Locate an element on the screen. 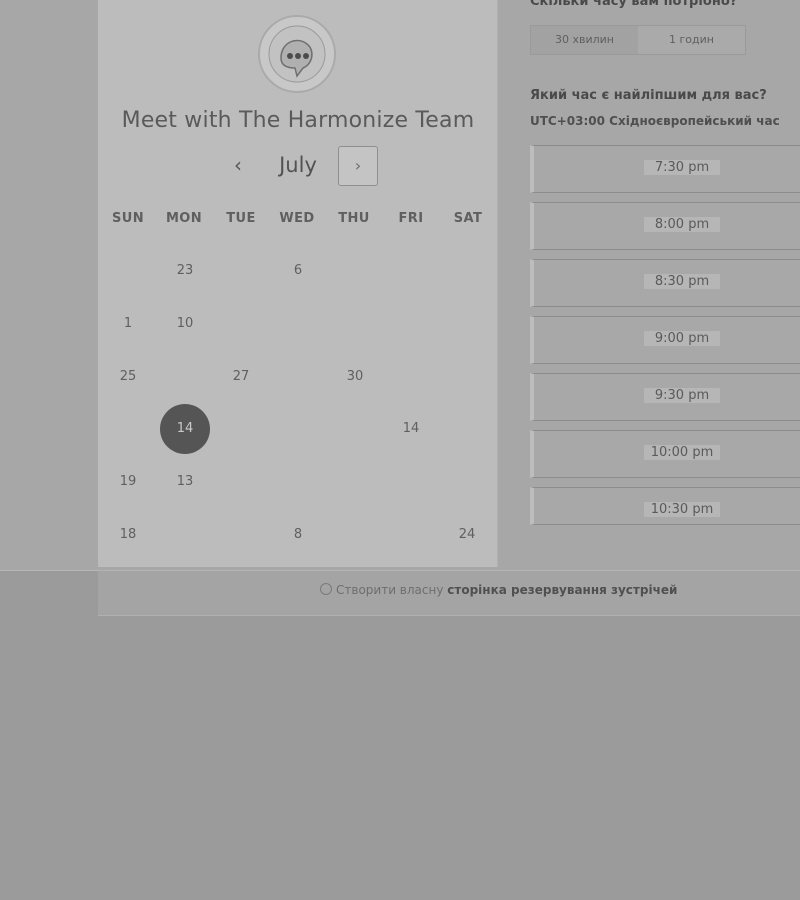 The height and width of the screenshot is (900, 800). time-slot: 9:30 pm is located at coordinates (665, 397).